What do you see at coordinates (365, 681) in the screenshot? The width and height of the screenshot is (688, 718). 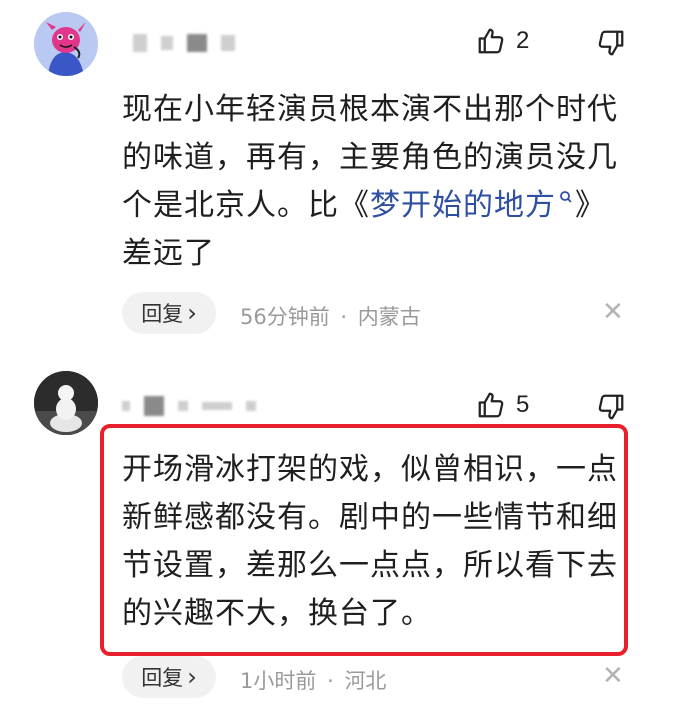 I see `comment-location: 河北` at bounding box center [365, 681].